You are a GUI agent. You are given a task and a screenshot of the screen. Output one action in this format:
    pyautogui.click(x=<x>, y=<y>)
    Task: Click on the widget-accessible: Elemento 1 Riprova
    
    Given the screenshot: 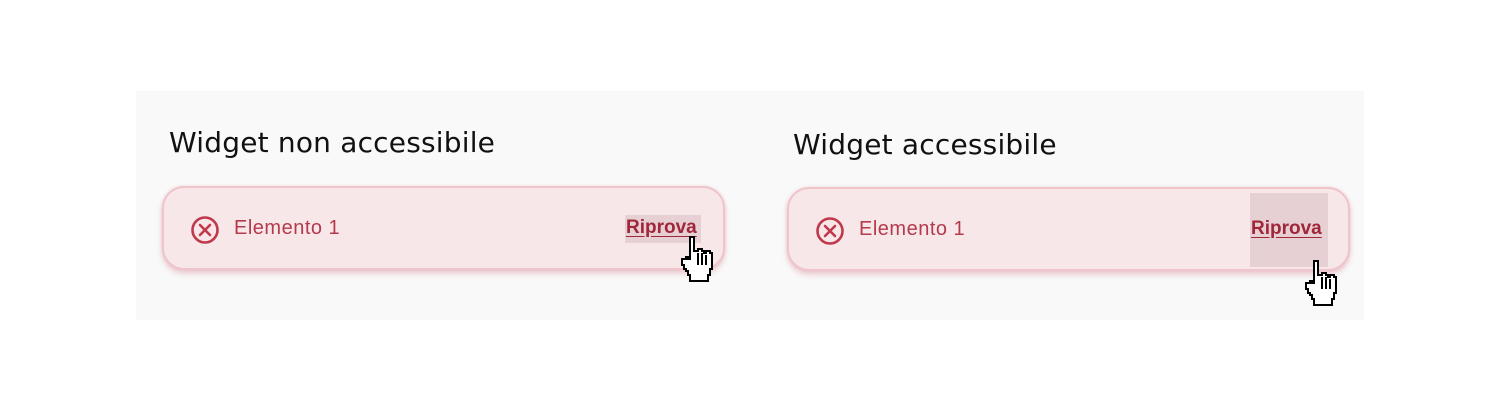 What is the action you would take?
    pyautogui.click(x=1068, y=229)
    